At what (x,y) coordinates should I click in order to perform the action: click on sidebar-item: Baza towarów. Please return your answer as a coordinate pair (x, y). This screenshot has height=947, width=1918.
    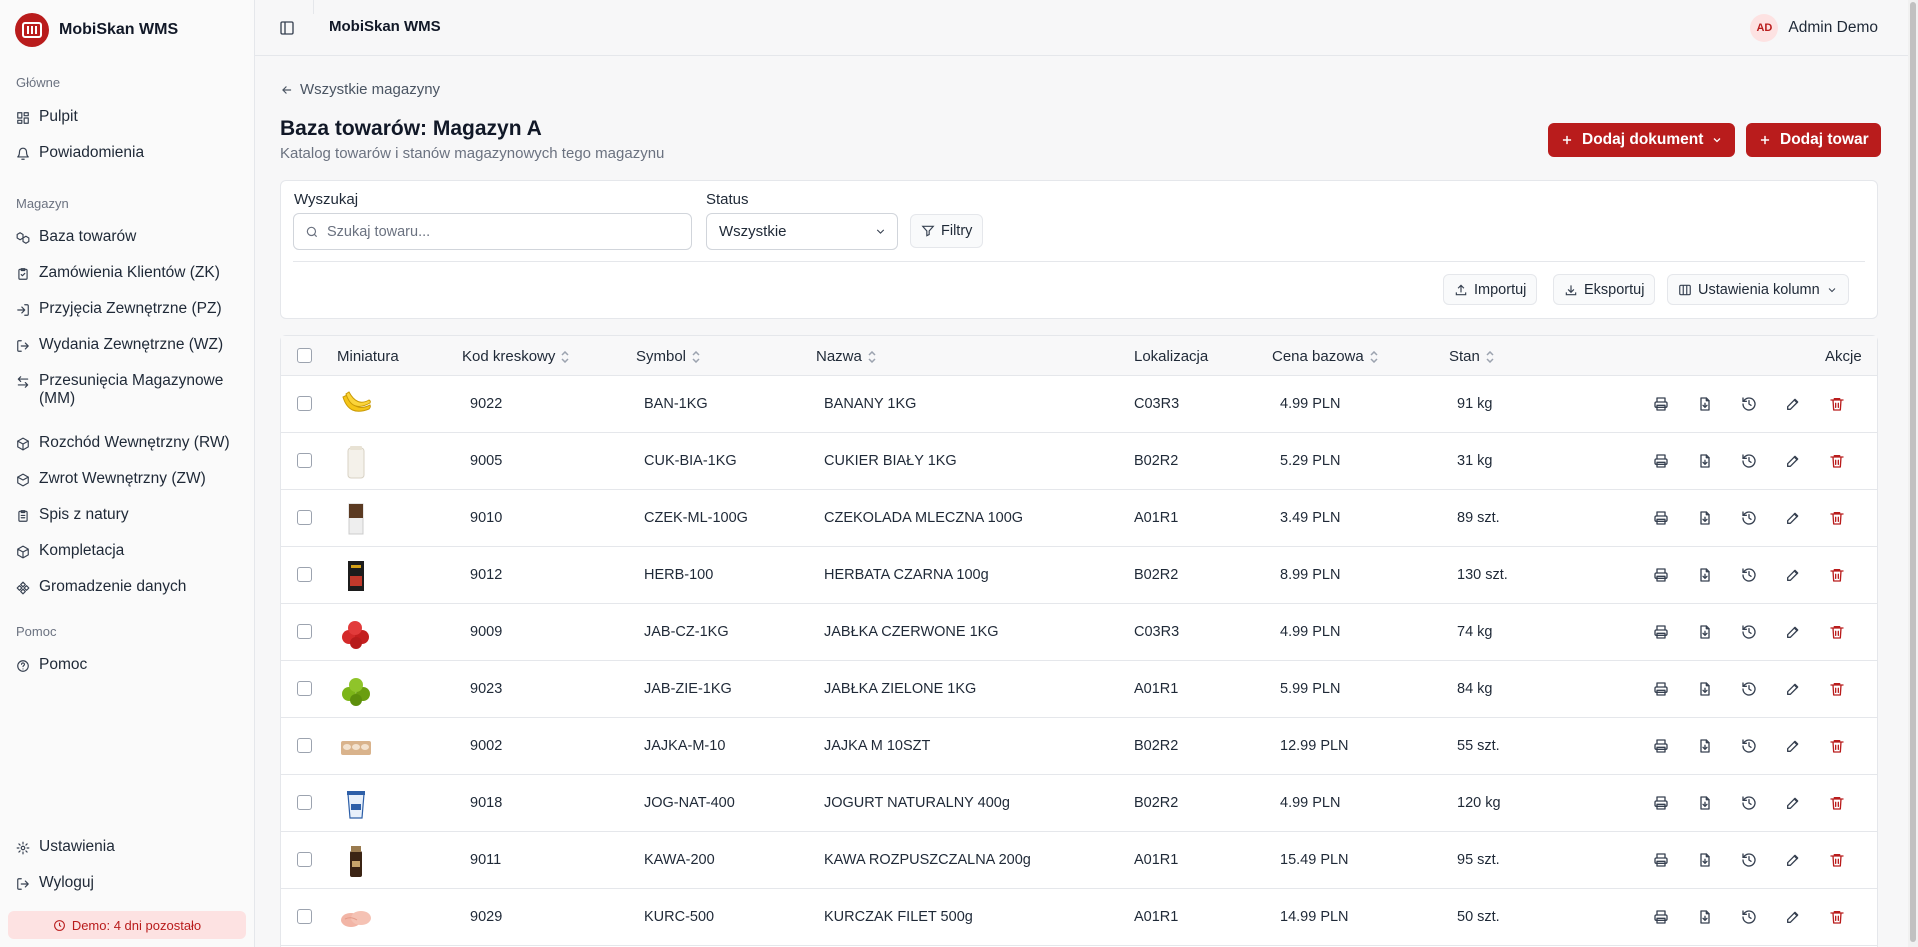
    Looking at the image, I should click on (130, 237).